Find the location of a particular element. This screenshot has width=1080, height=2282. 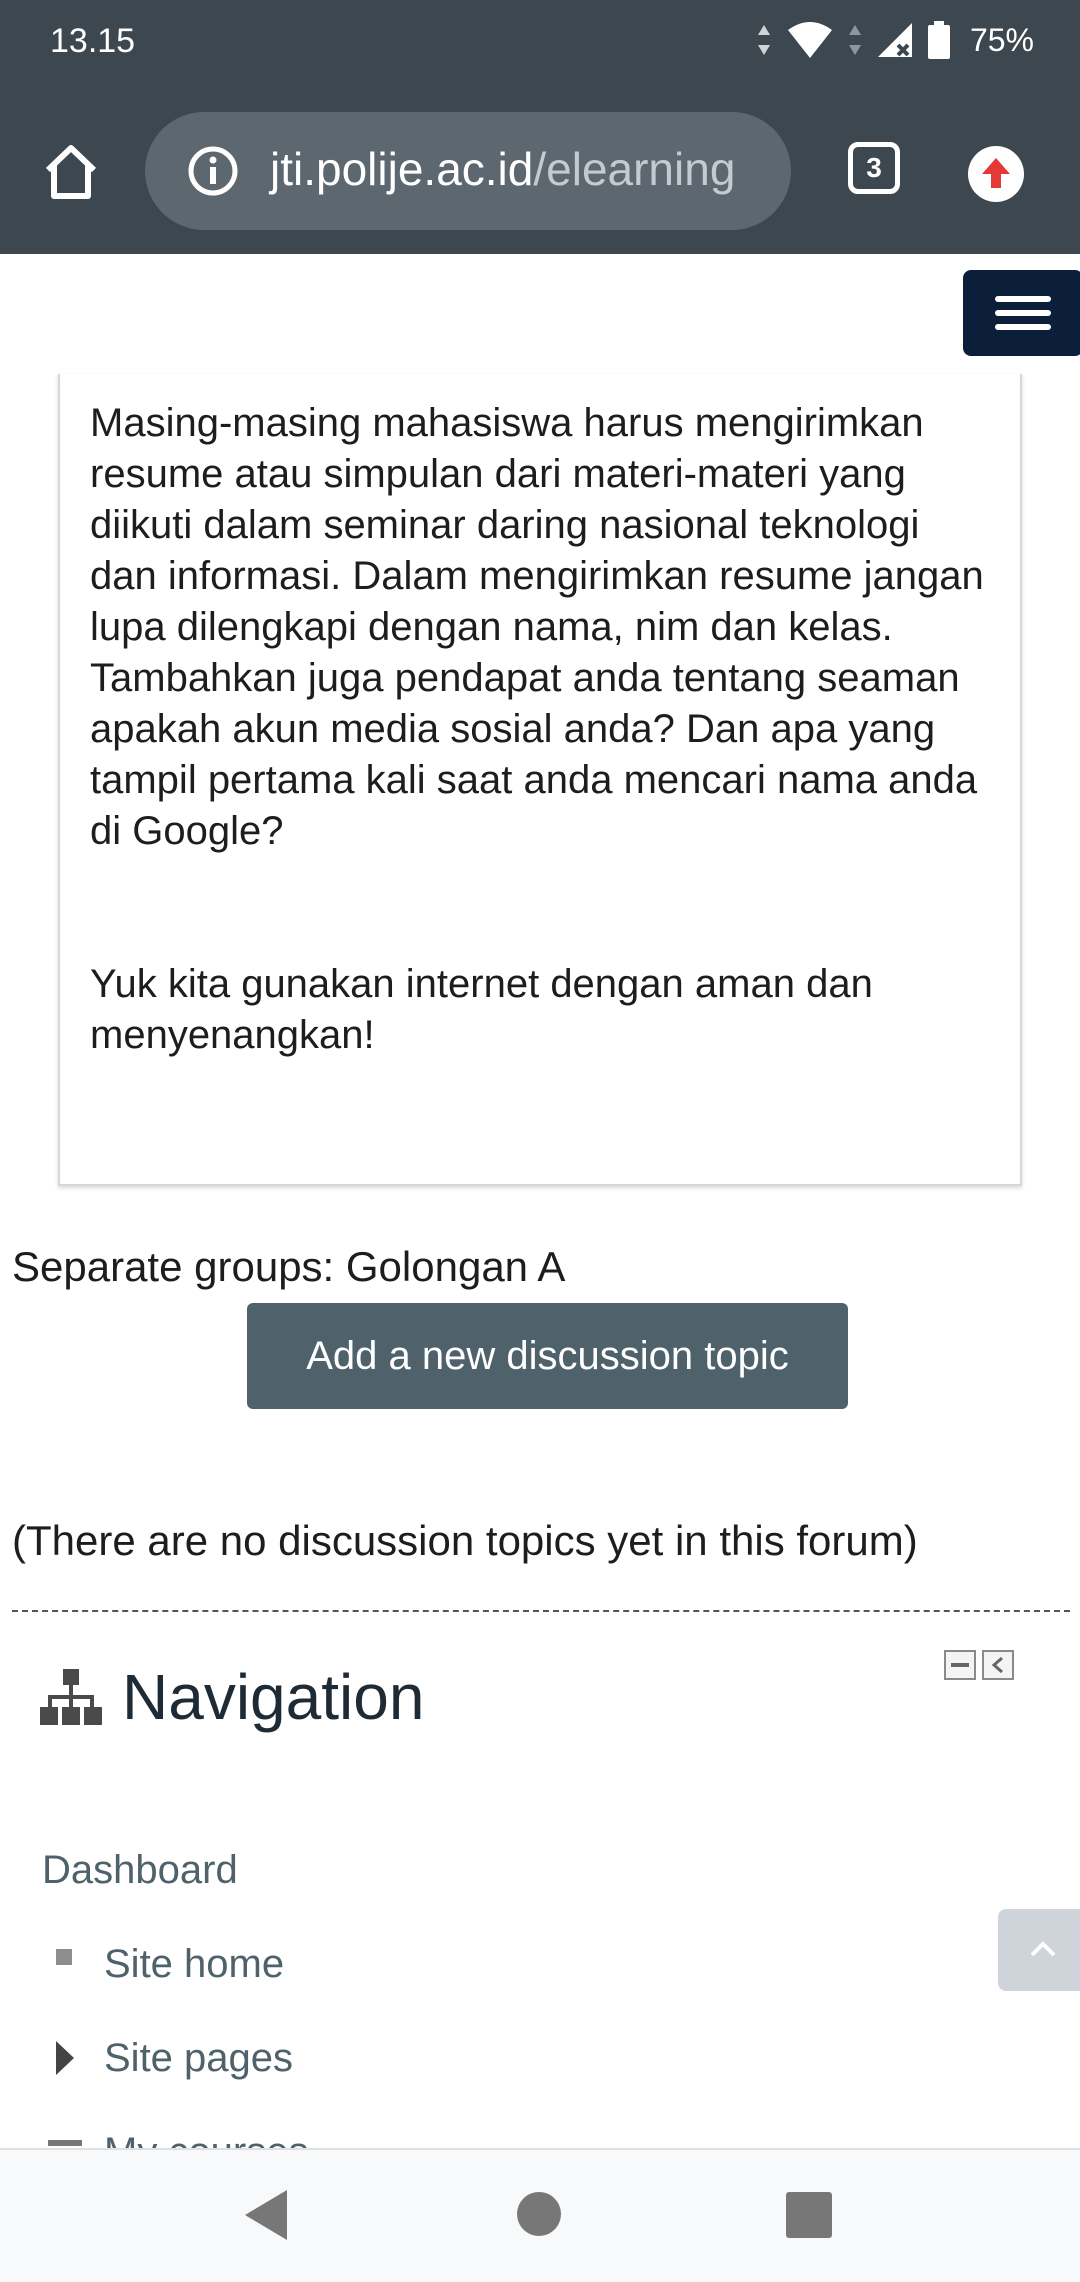

navigation-block-header: Navigation is located at coordinates (232, 1697).